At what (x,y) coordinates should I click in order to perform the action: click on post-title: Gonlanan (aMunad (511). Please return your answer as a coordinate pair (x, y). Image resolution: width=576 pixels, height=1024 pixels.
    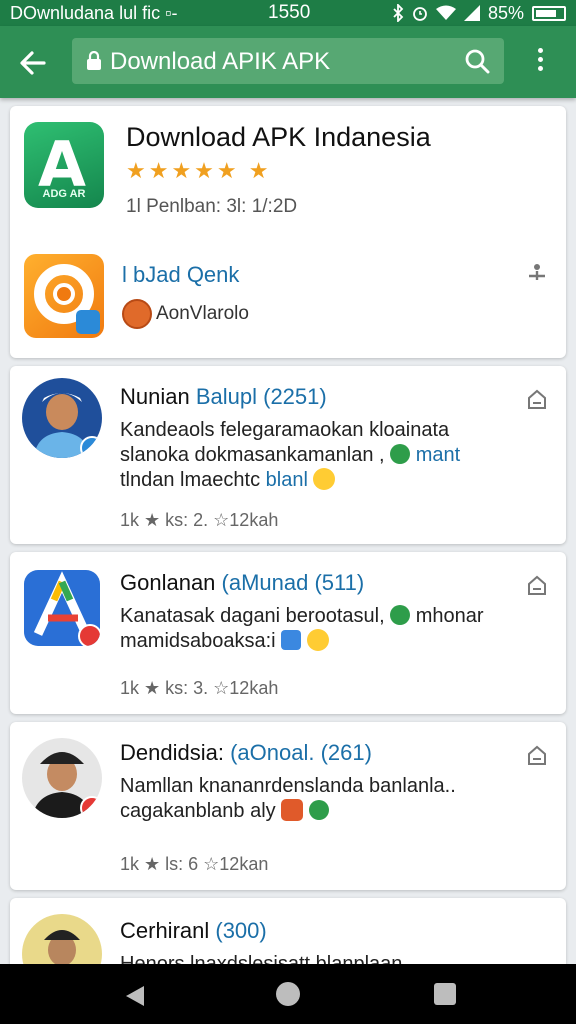
    Looking at the image, I should click on (242, 583).